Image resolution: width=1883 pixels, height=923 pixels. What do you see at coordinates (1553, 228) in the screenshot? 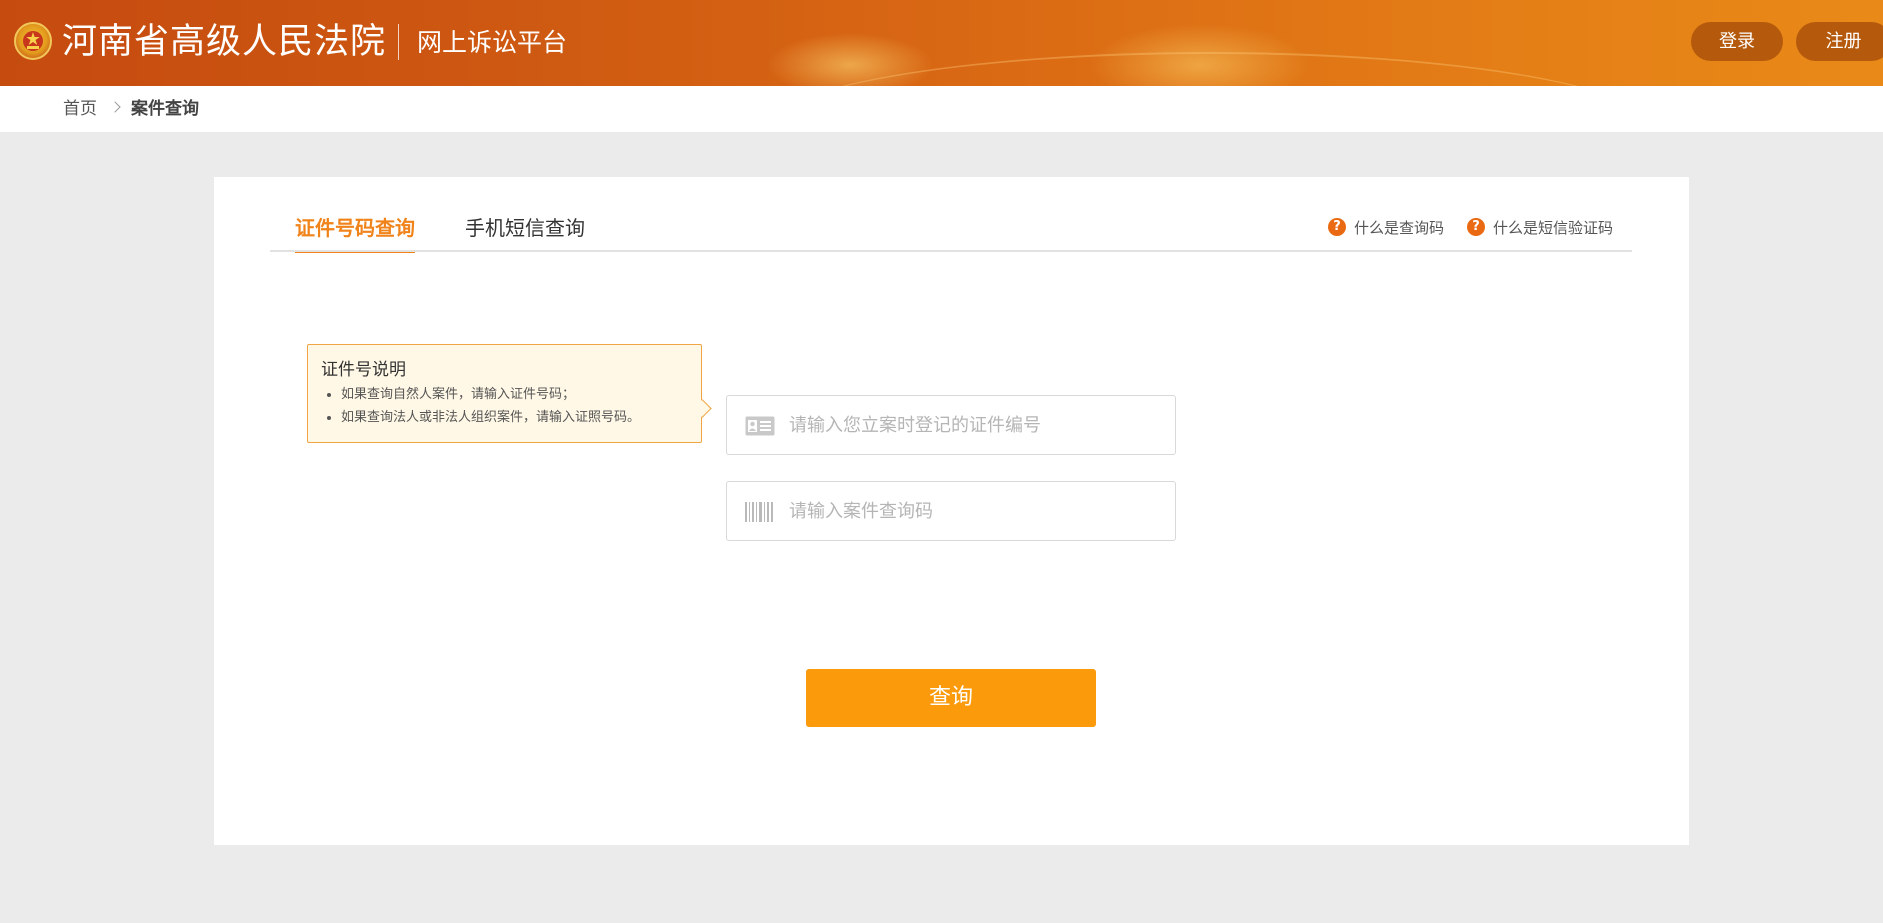
I see `help-link-label: 什么是短信验证码` at bounding box center [1553, 228].